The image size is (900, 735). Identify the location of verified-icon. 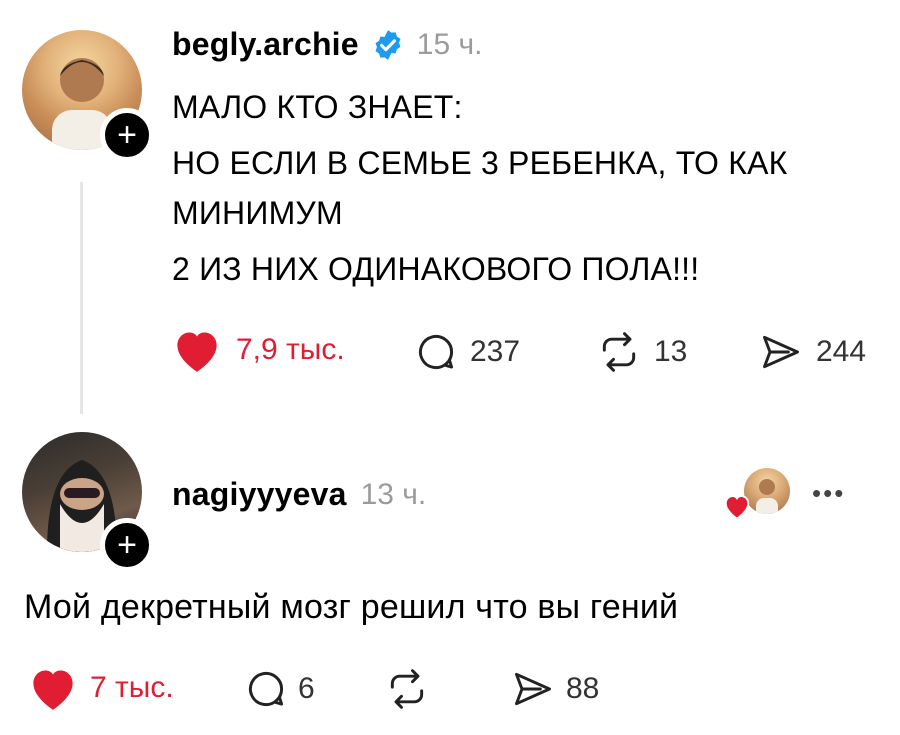
(388, 44).